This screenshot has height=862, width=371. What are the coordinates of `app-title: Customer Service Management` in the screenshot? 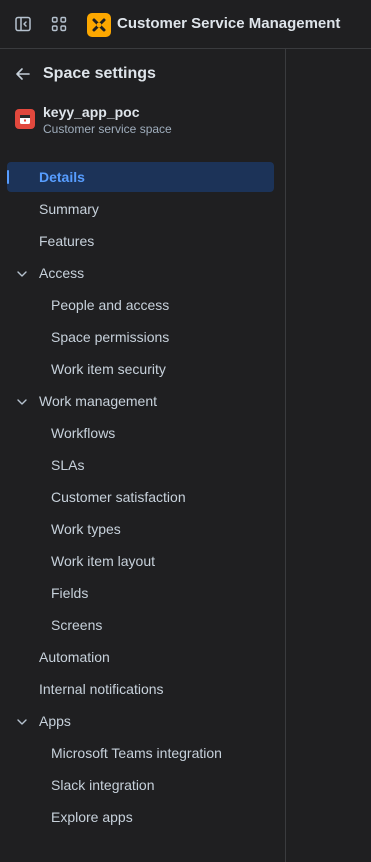 It's located at (228, 23).